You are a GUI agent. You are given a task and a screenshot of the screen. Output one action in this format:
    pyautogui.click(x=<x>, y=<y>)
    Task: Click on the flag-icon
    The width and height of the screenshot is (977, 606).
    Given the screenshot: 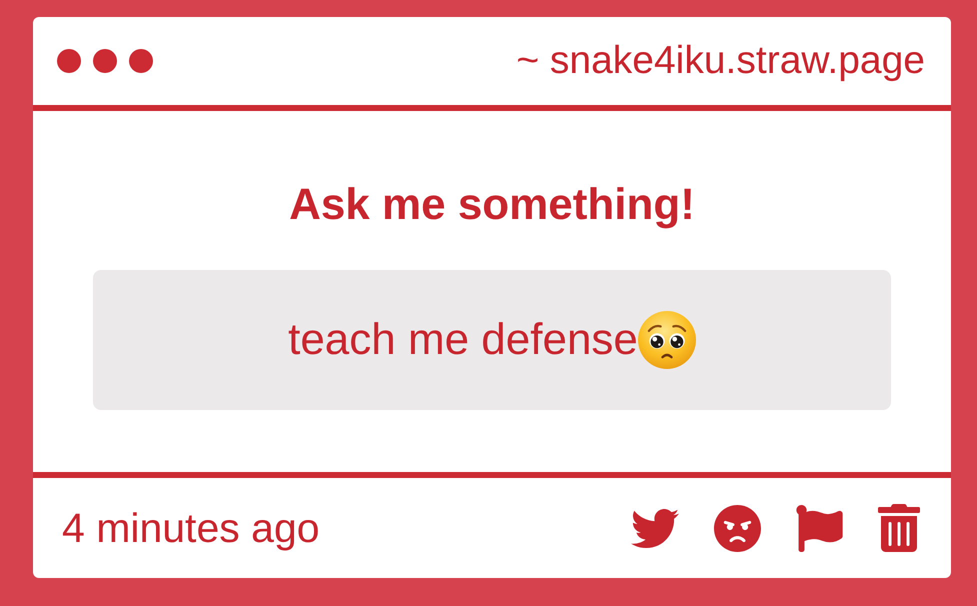 What is the action you would take?
    pyautogui.click(x=819, y=528)
    